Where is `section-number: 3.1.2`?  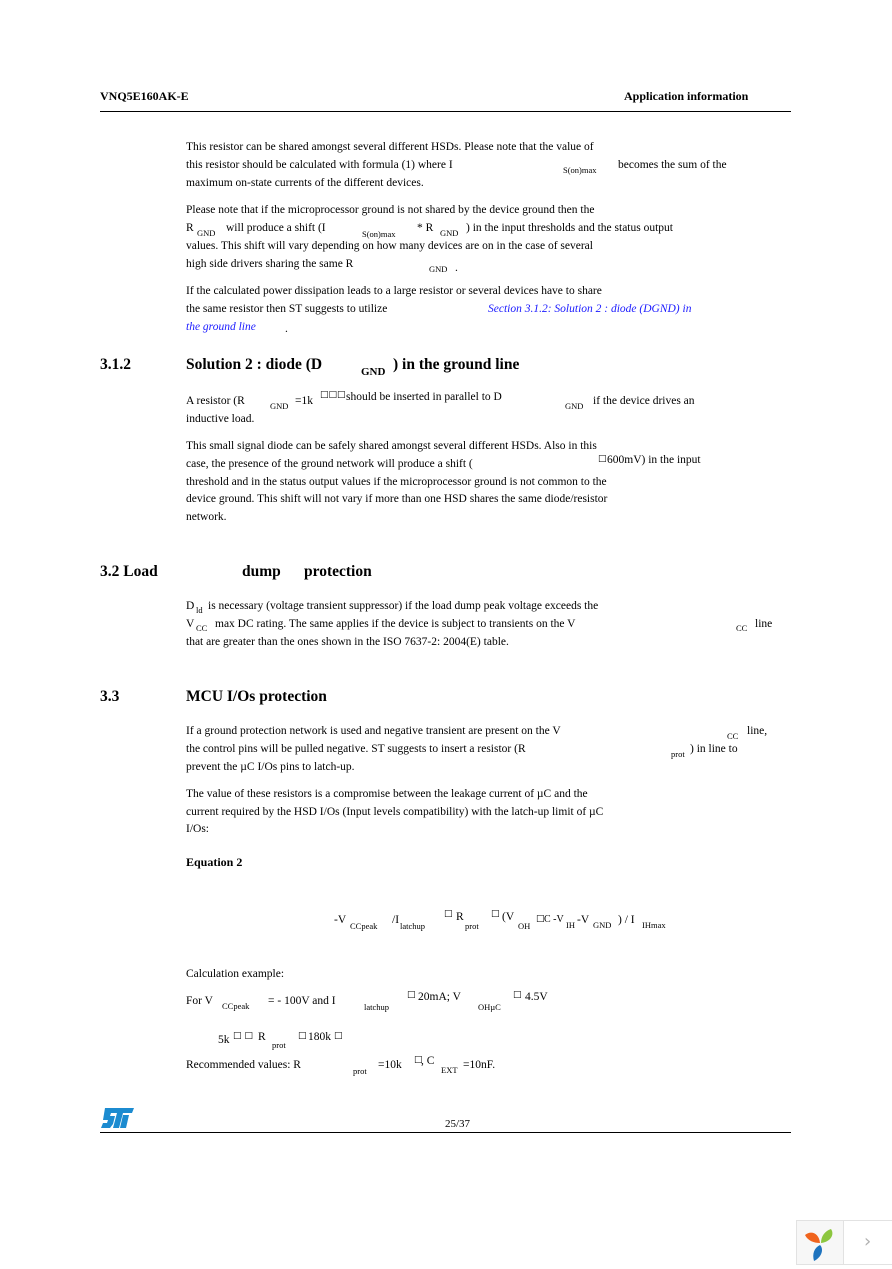 section-number: 3.1.2 is located at coordinates (115, 364).